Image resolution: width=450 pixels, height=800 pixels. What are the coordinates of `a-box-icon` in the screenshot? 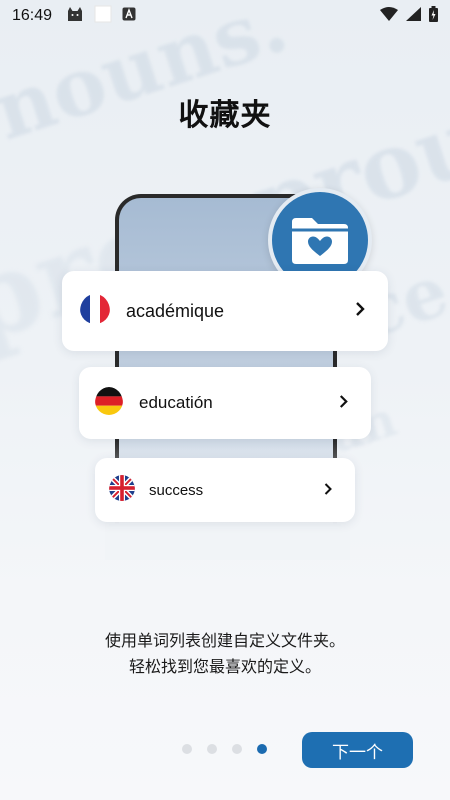 It's located at (129, 16).